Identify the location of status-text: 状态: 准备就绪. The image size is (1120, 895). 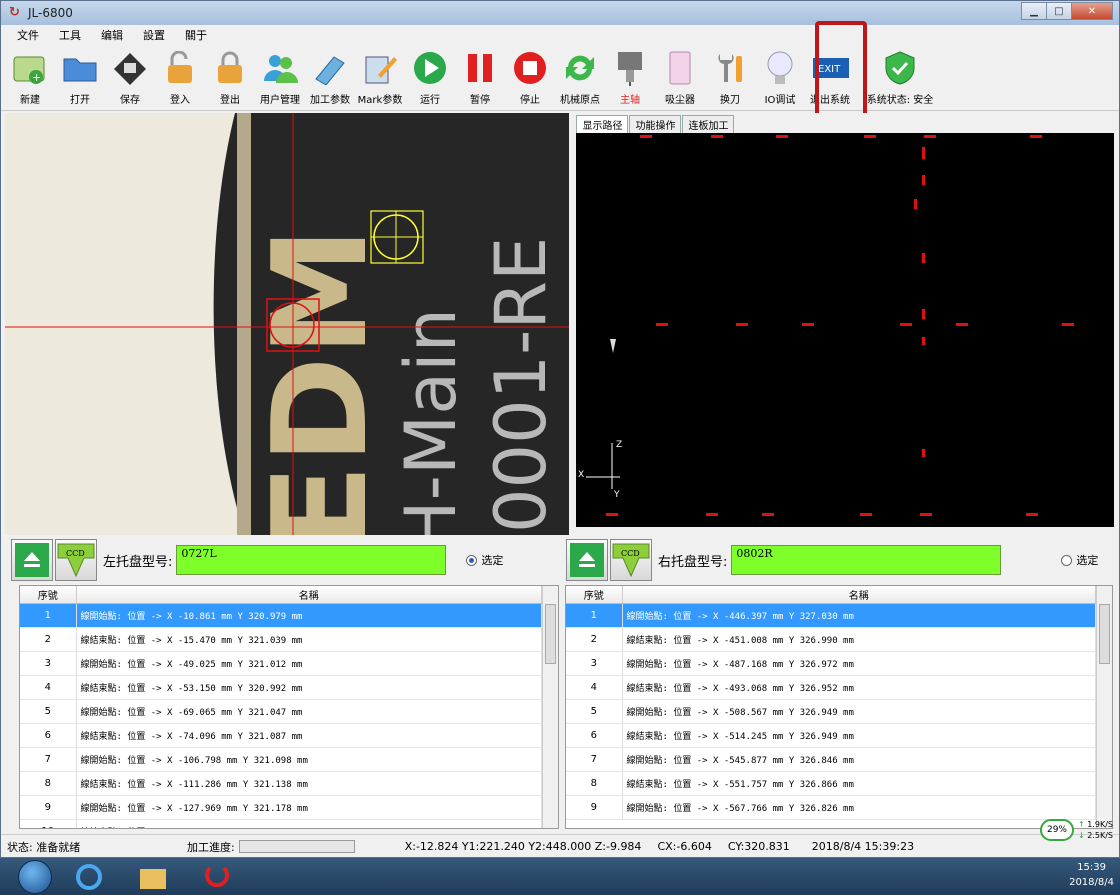
(44, 847).